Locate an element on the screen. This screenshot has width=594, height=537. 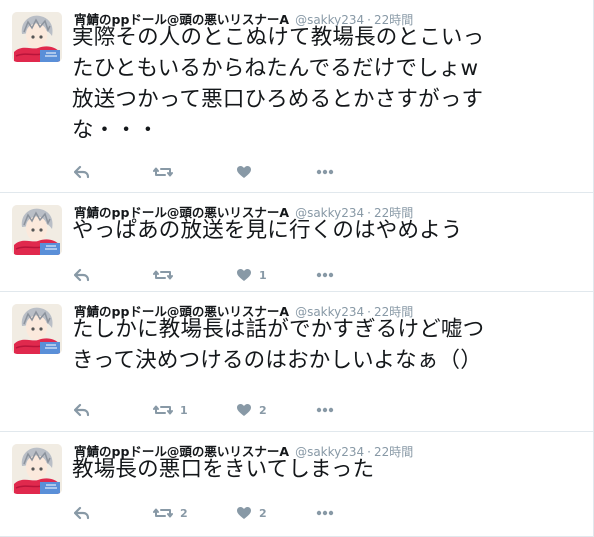
retweet-button: 1 is located at coordinates (170, 410).